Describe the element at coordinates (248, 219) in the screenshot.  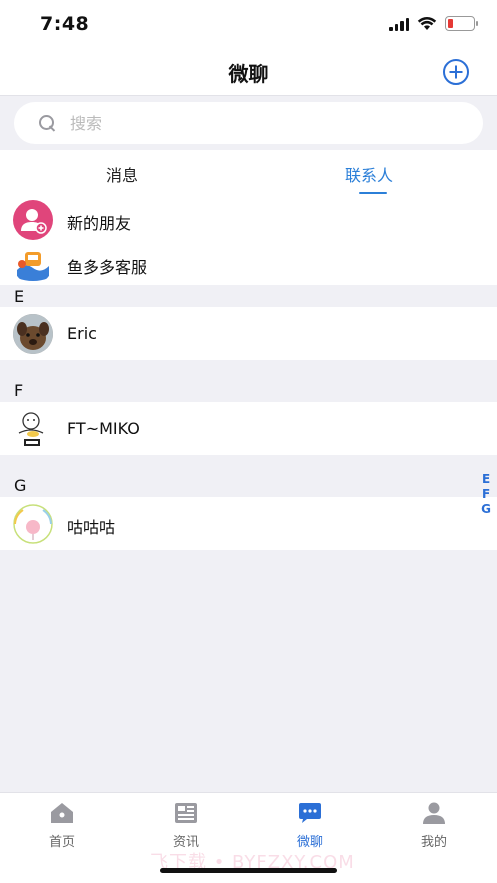
I see `new-friends-item: 新的朋友` at that location.